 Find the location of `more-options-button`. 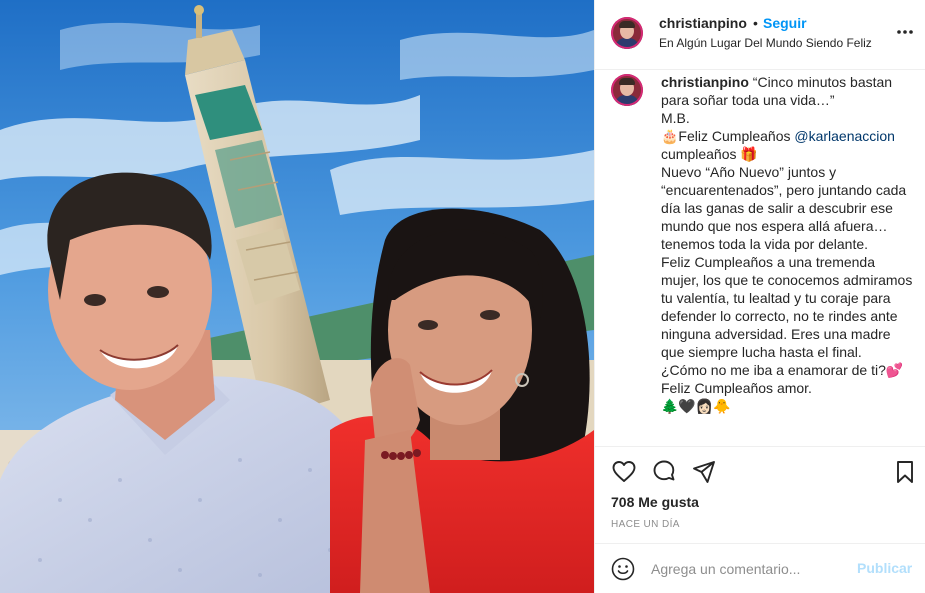

more-options-button is located at coordinates (905, 32).